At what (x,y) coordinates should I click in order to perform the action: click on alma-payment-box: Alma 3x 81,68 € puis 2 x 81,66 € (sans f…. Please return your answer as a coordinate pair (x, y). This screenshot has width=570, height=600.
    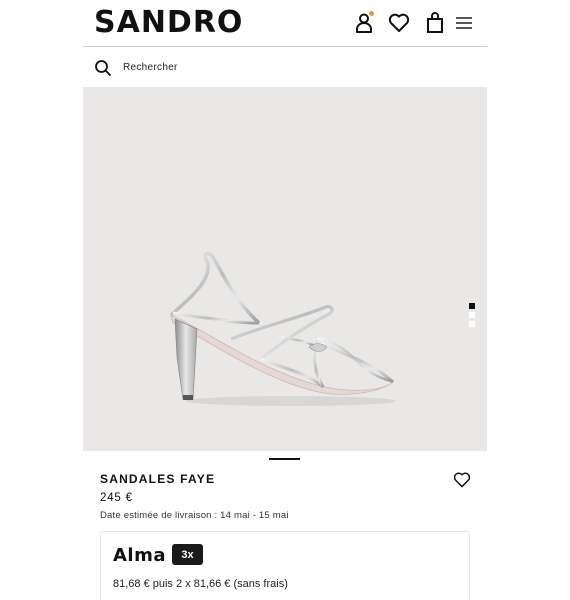
    Looking at the image, I should click on (285, 565).